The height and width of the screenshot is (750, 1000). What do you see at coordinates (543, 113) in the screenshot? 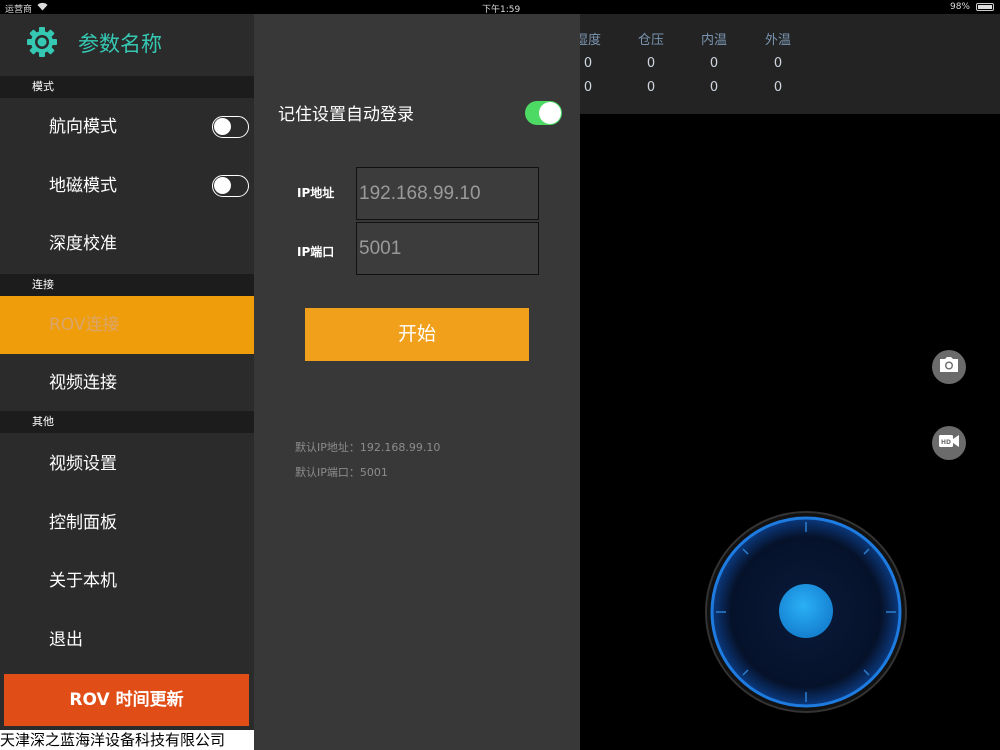
I see `remember-login-toggle` at bounding box center [543, 113].